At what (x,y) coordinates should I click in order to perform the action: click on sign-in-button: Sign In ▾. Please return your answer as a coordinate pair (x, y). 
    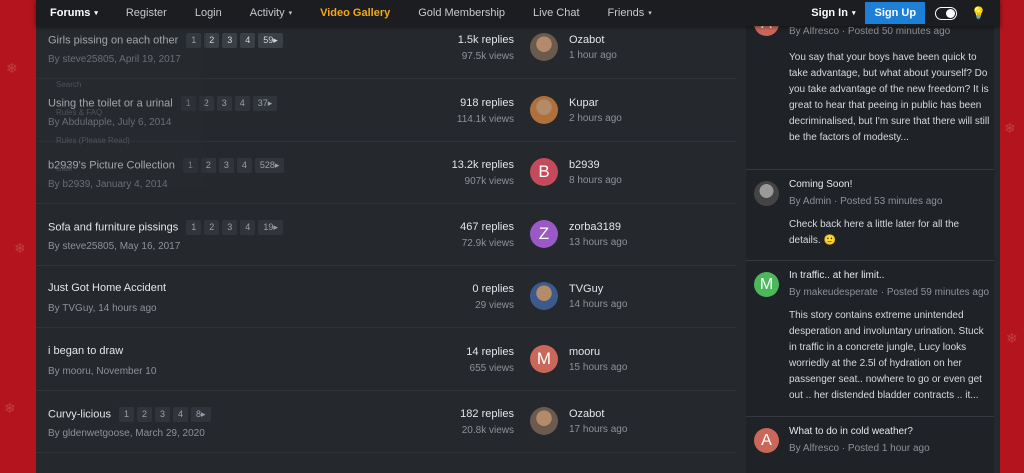
    Looking at the image, I should click on (833, 13).